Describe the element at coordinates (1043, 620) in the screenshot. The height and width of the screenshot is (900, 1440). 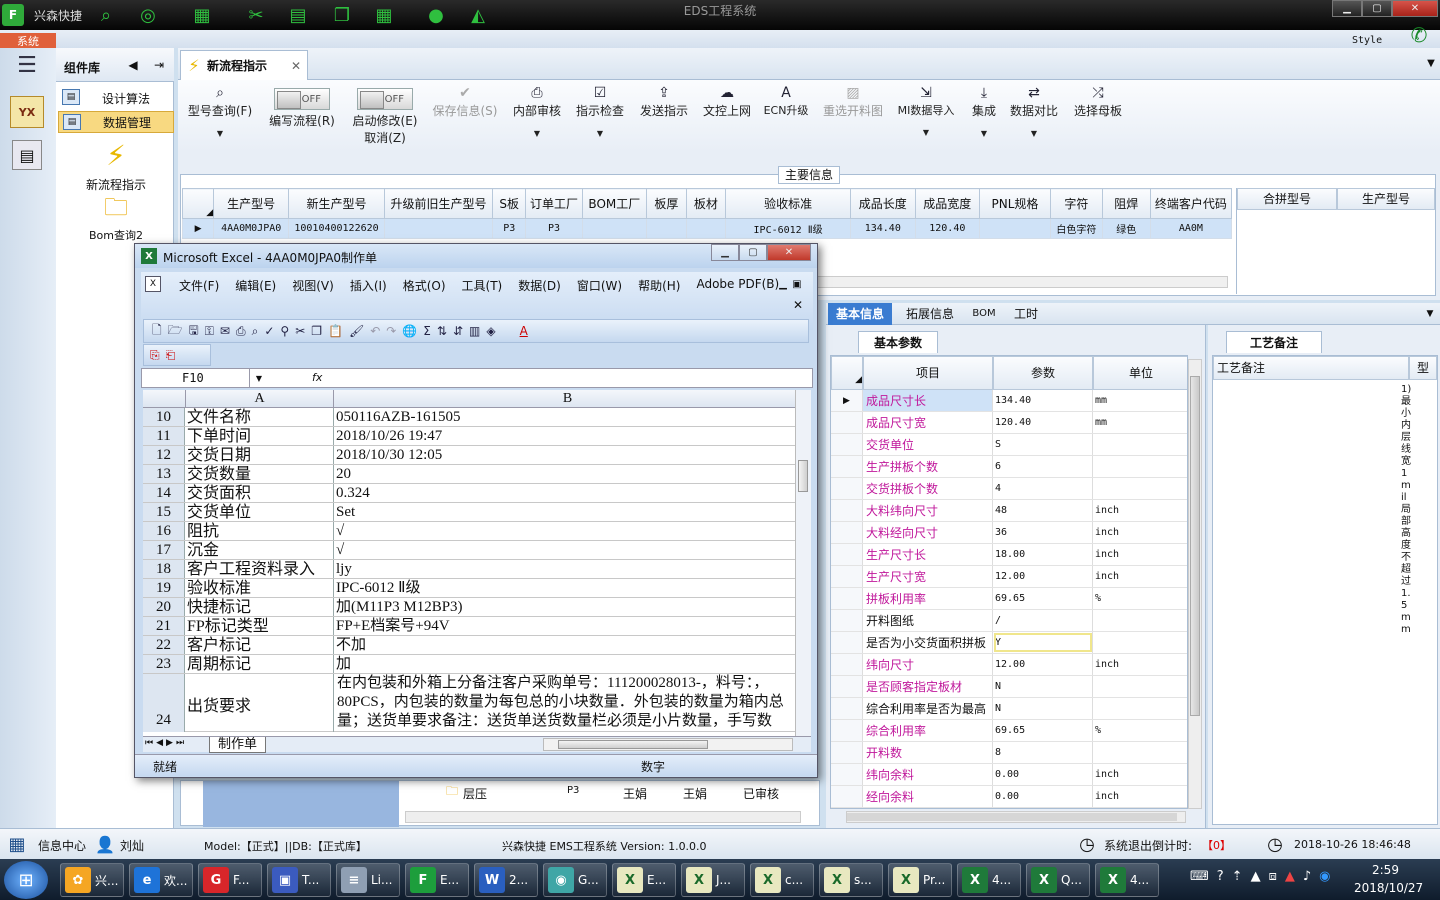
I see `param-value: /` at that location.